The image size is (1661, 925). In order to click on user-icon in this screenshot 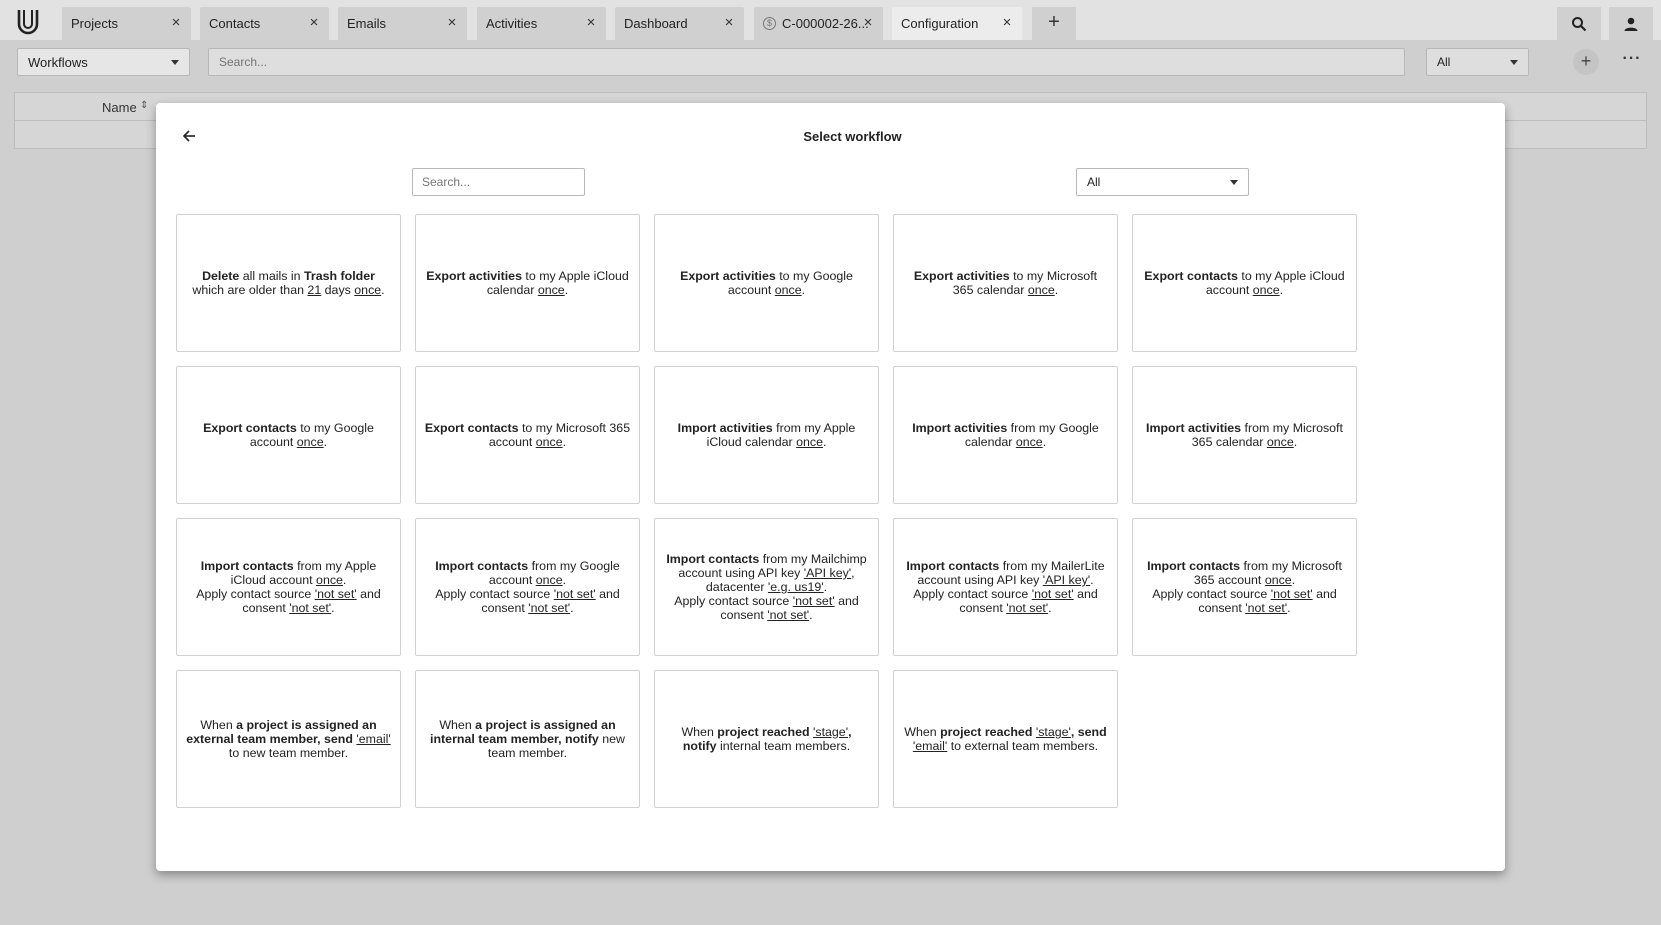, I will do `click(1631, 24)`.